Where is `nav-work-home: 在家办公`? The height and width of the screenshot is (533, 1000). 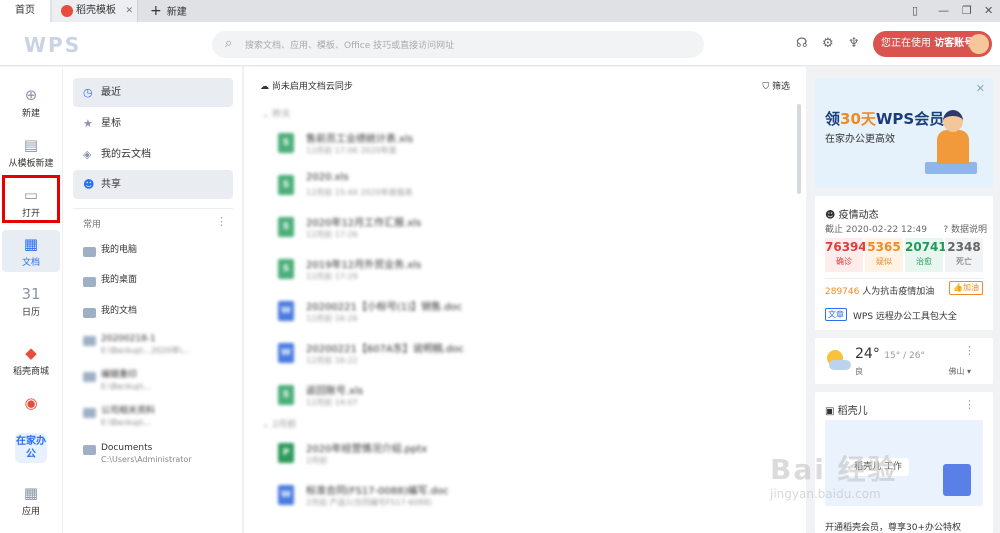 nav-work-home: 在家办公 is located at coordinates (31, 450).